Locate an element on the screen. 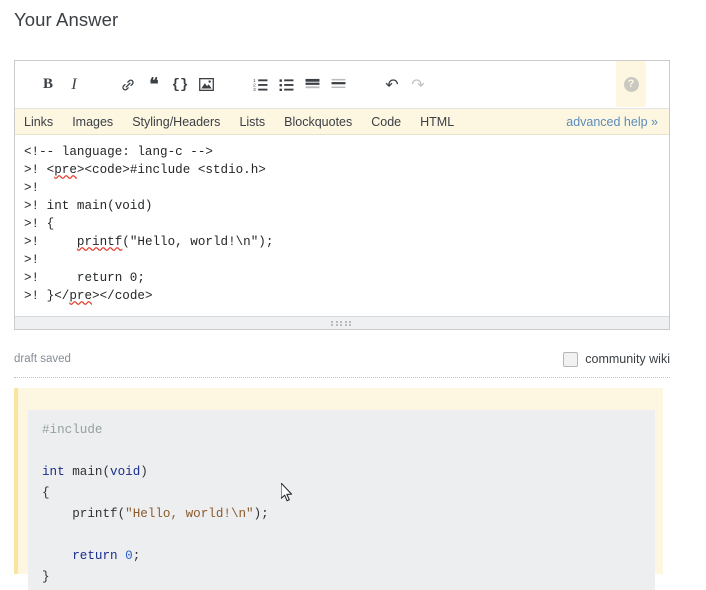 The image size is (706, 590). bulleted-list-icon is located at coordinates (286, 85).